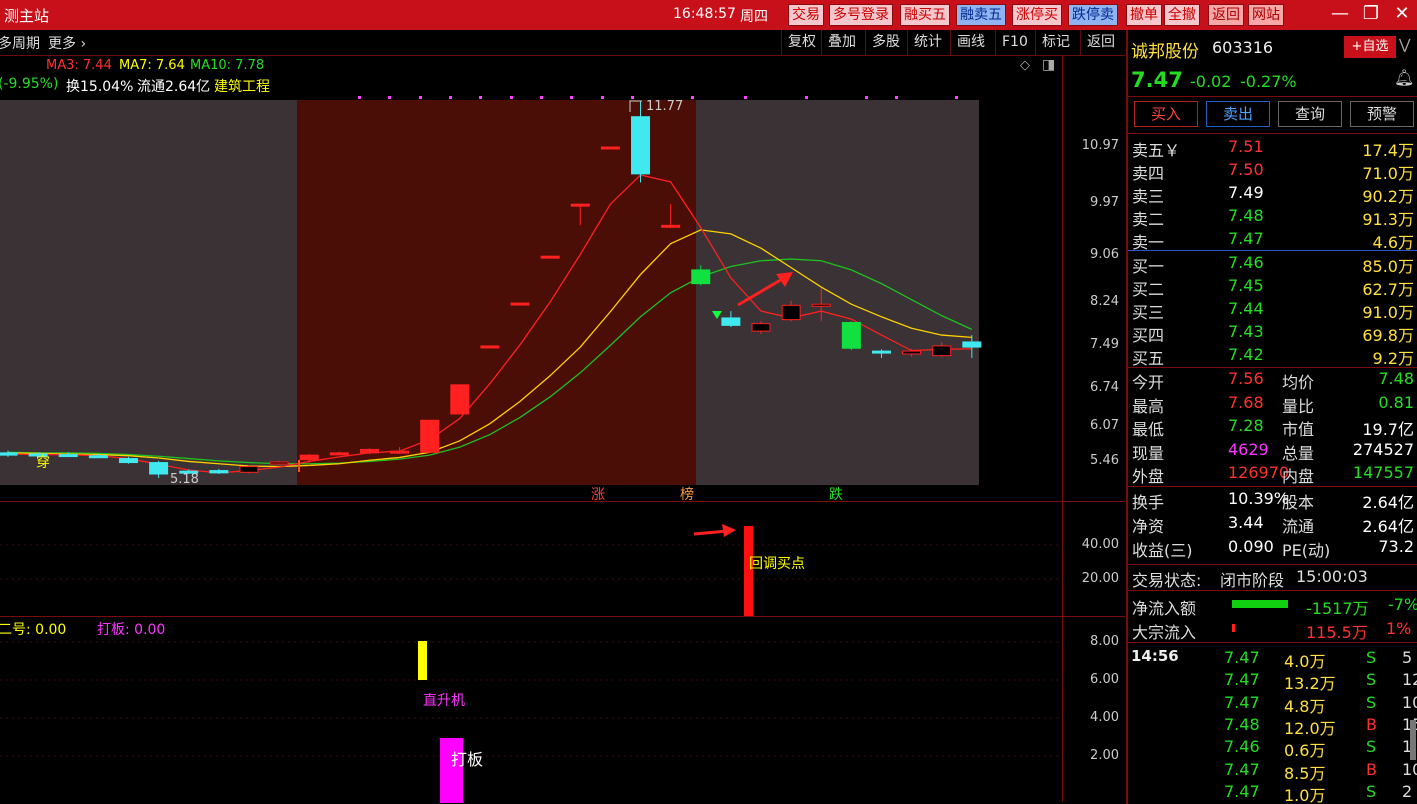 Image resolution: width=1417 pixels, height=804 pixels. What do you see at coordinates (62, 44) in the screenshot?
I see `more-label: 更多` at bounding box center [62, 44].